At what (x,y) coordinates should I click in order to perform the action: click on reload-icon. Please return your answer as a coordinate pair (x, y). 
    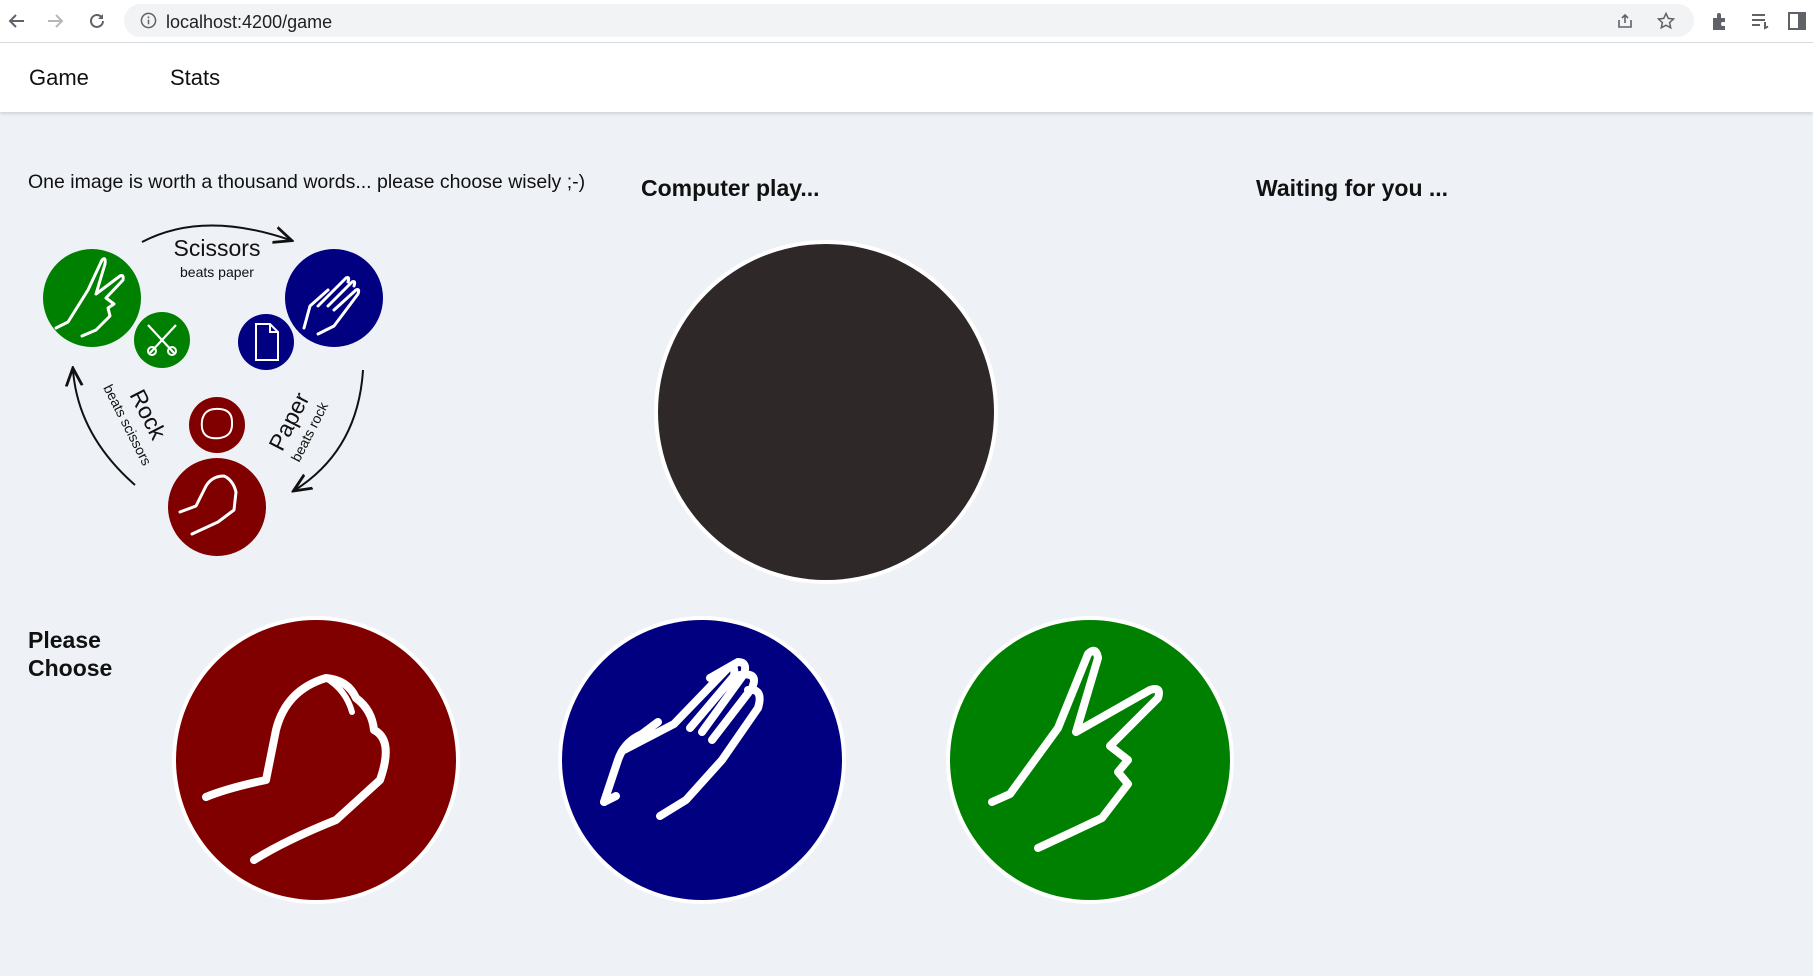
    Looking at the image, I should click on (97, 21).